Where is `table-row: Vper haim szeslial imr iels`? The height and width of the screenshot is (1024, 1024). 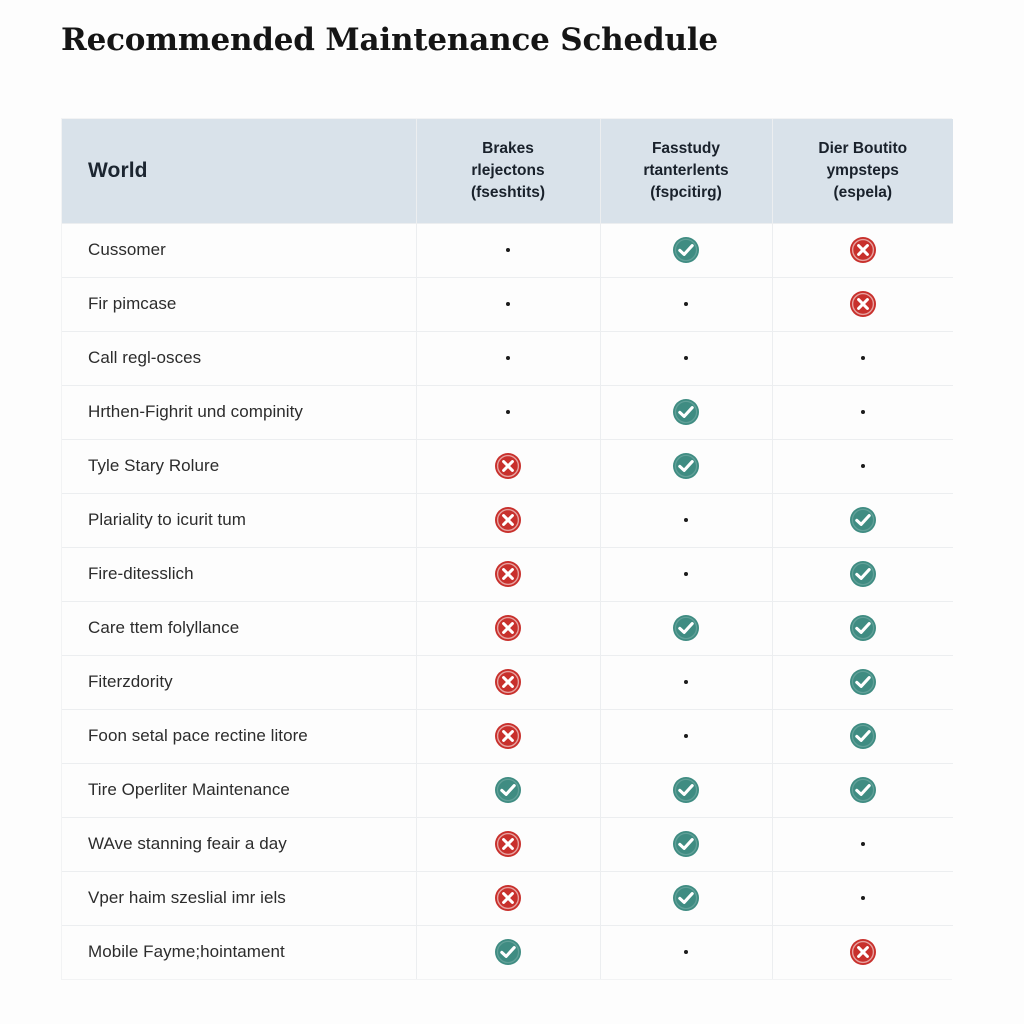
table-row: Vper haim szeslial imr iels is located at coordinates (507, 898).